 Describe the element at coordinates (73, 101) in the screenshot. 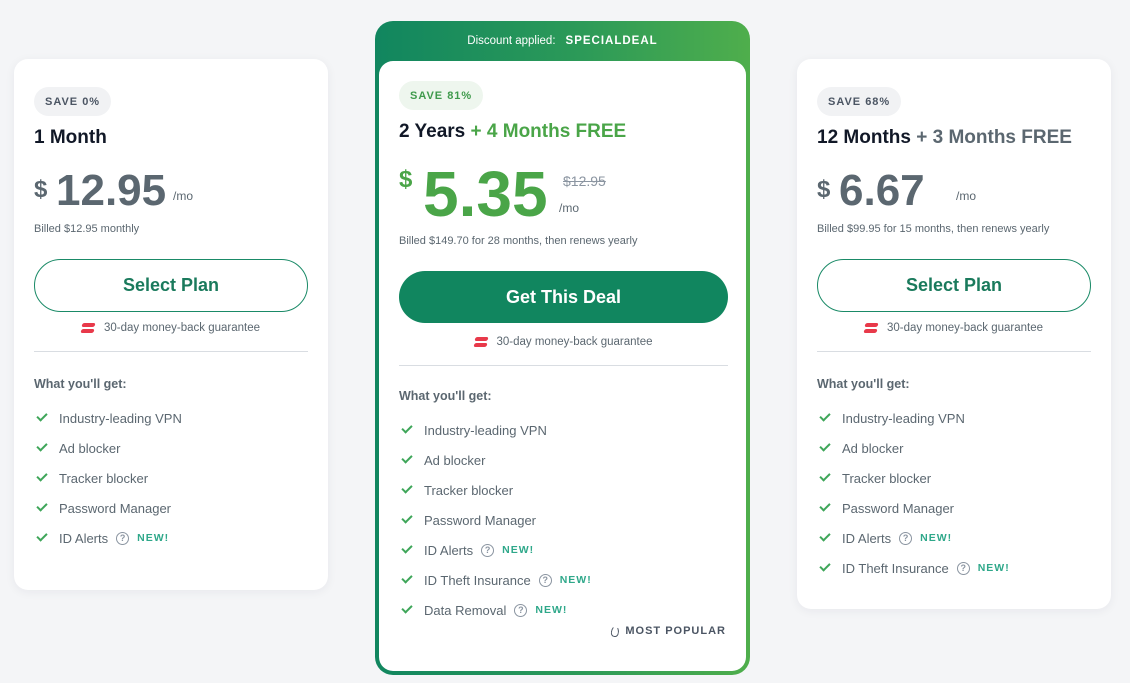

I see `save-badge: SAVE 0%` at that location.